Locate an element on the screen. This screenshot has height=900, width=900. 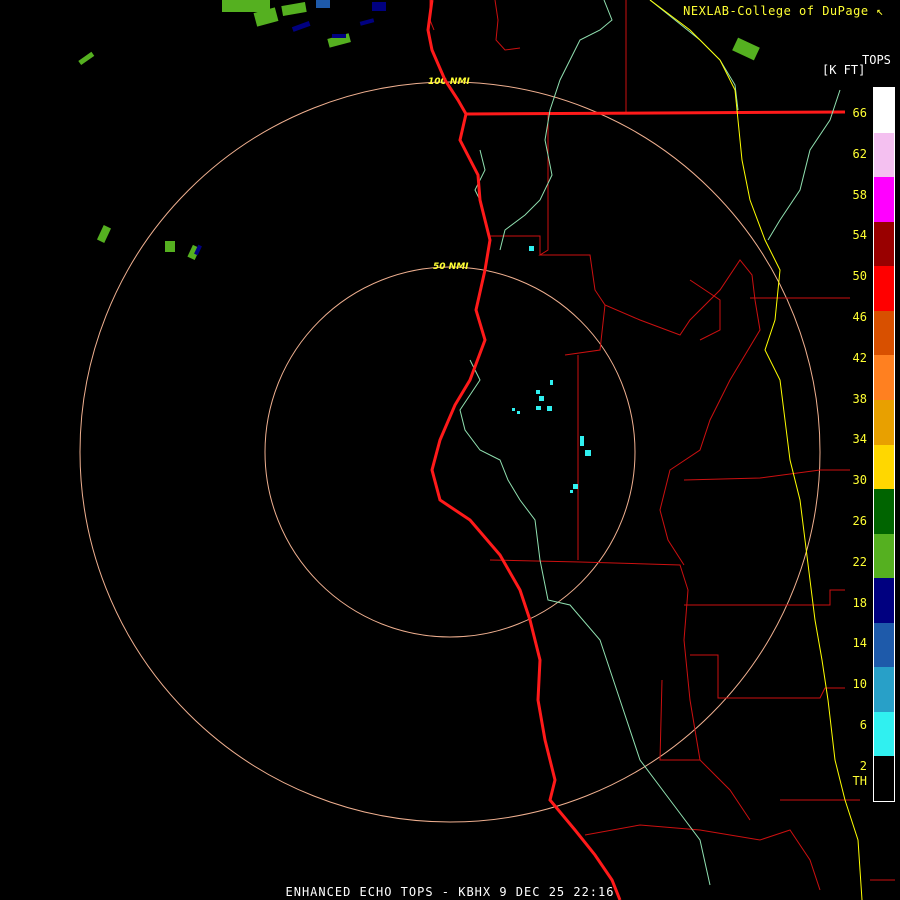
product-footer: ENHANCED ECHO TOPS - KBHX 9 DEC 25 22:16 is located at coordinates (450, 892).